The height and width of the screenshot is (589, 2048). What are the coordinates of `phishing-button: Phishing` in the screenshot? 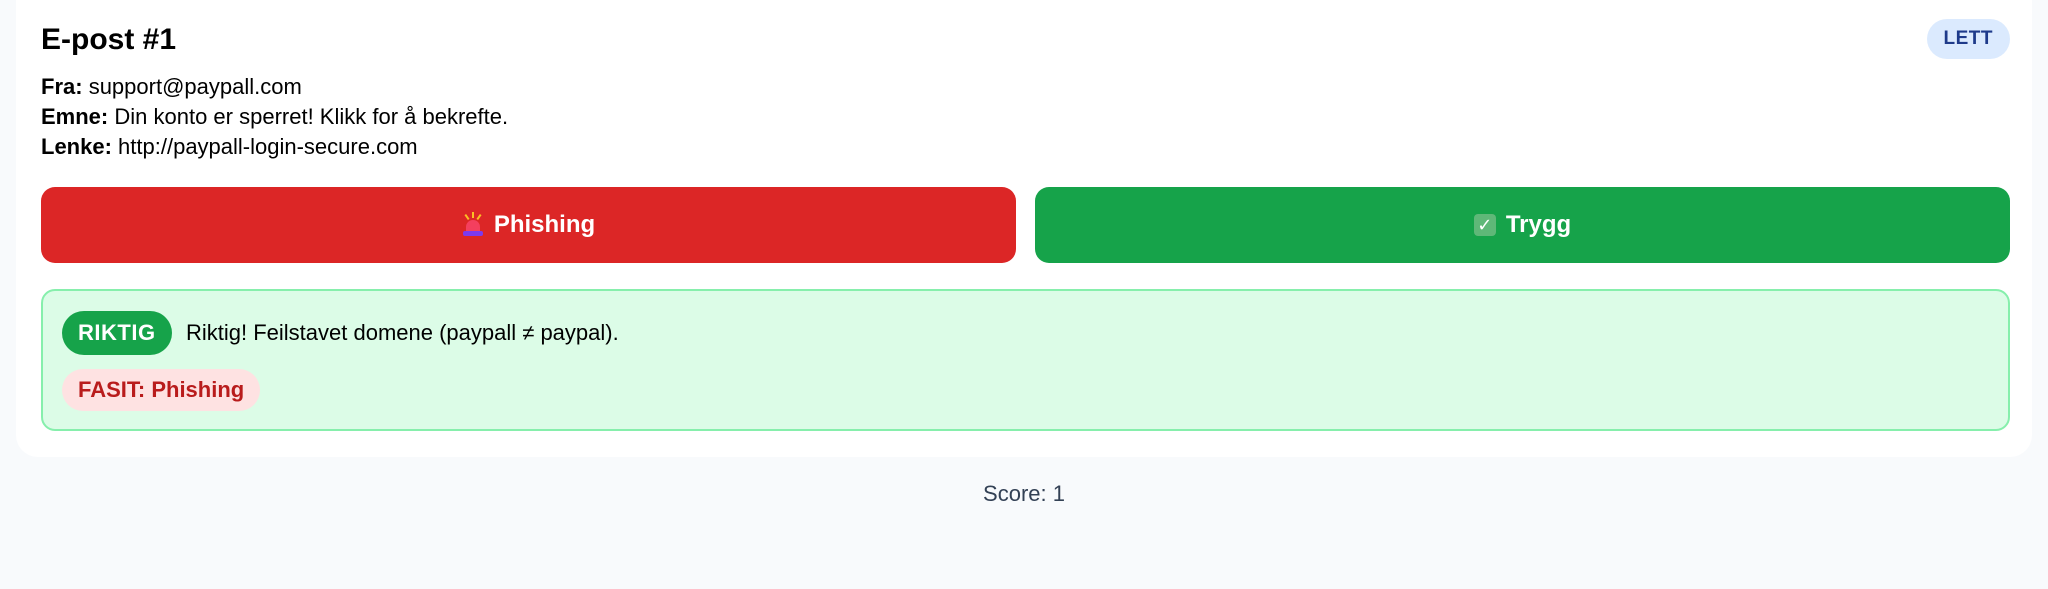 It's located at (528, 225).